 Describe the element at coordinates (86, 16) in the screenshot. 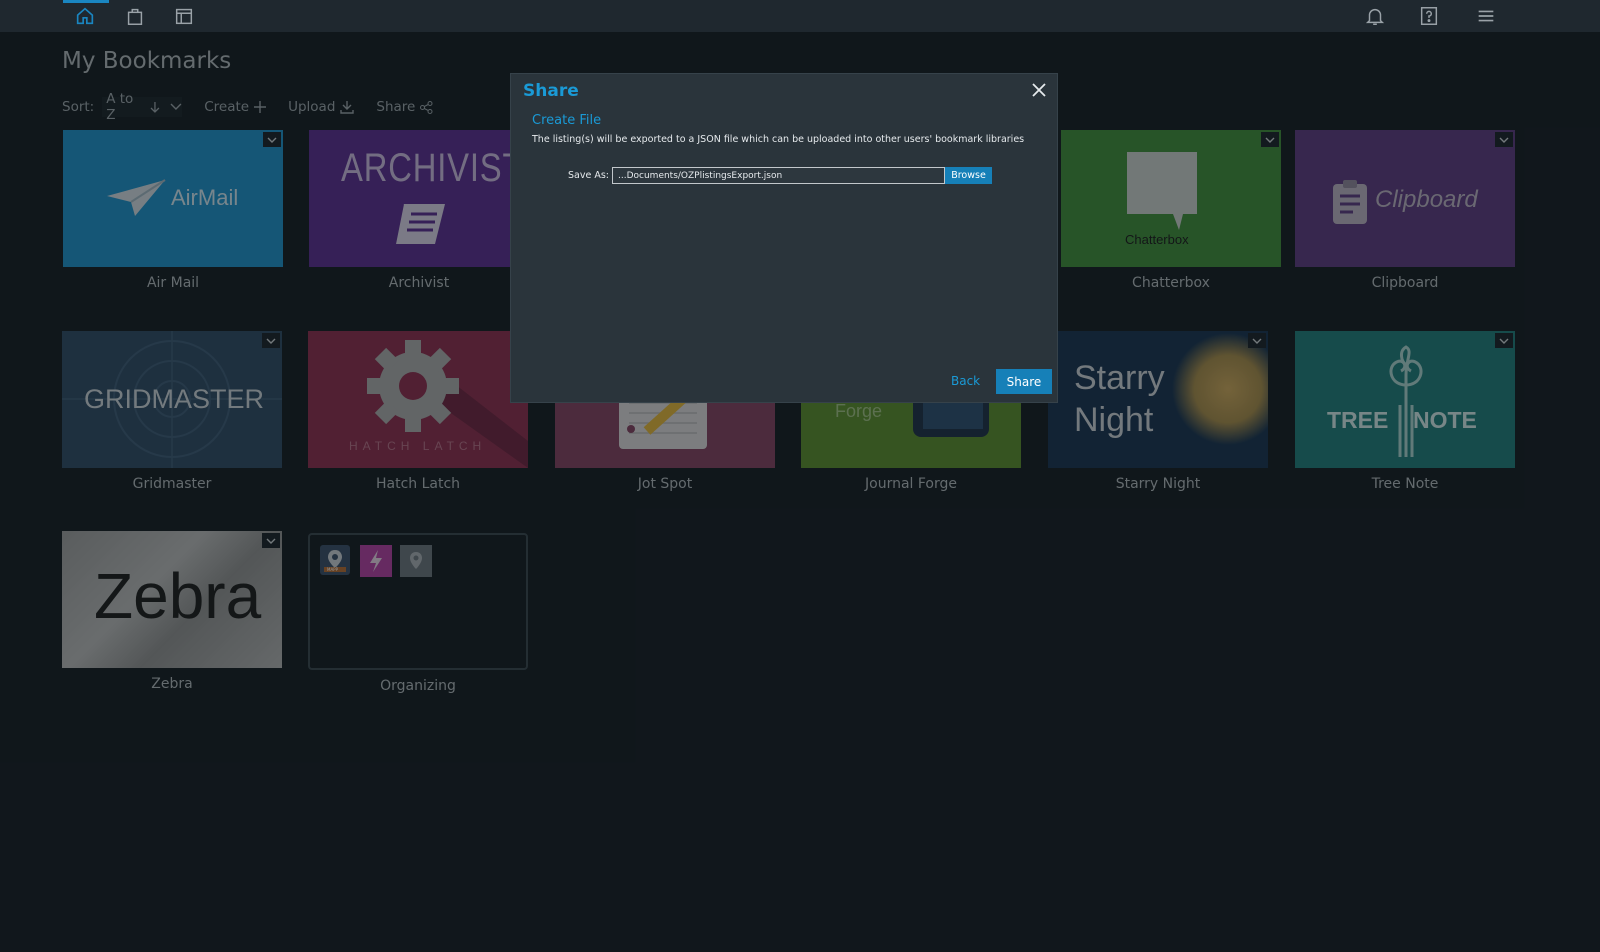

I see `home-icon` at that location.